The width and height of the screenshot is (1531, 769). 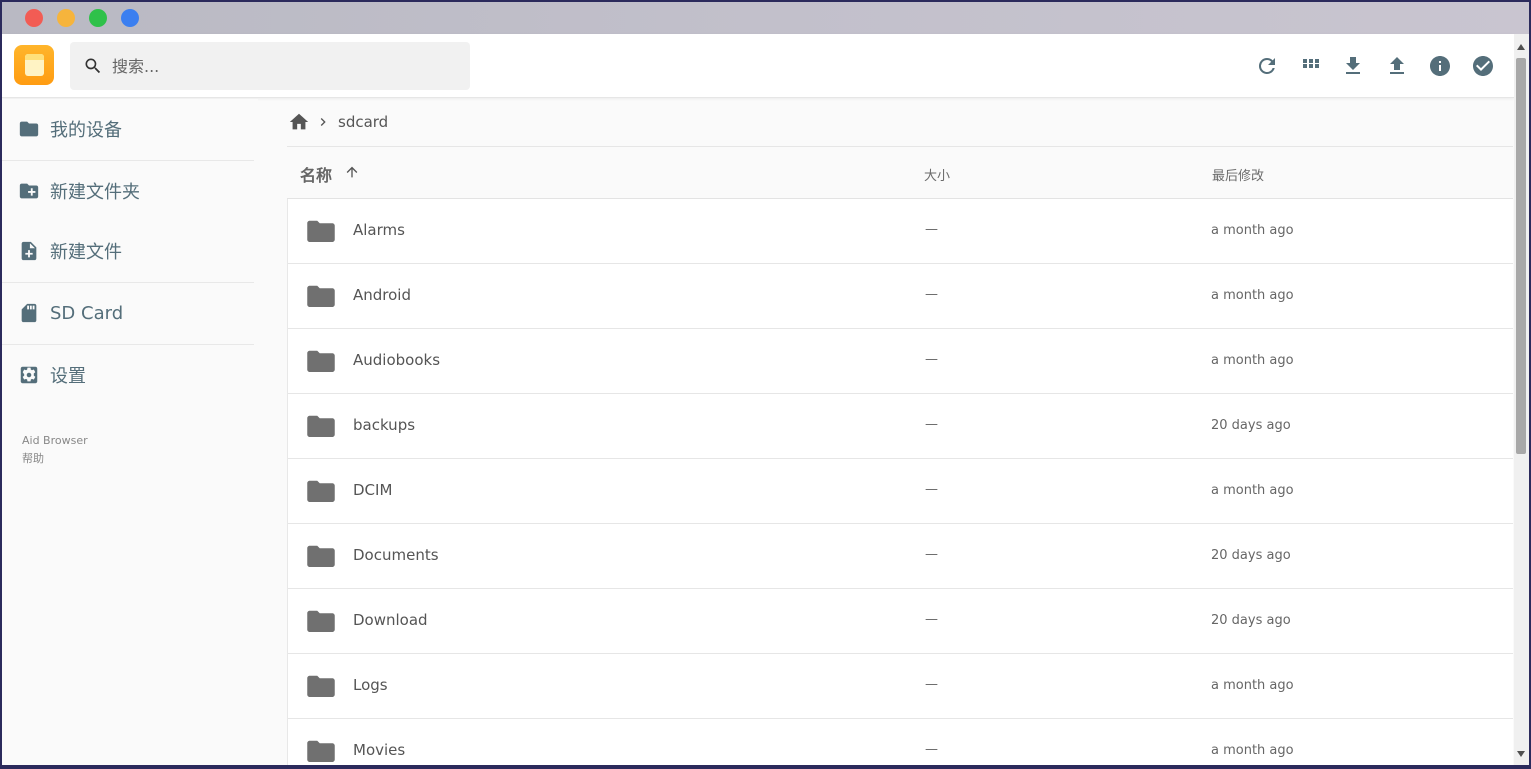 I want to click on sidebar-item-sd-card: SD Card, so click(x=128, y=313).